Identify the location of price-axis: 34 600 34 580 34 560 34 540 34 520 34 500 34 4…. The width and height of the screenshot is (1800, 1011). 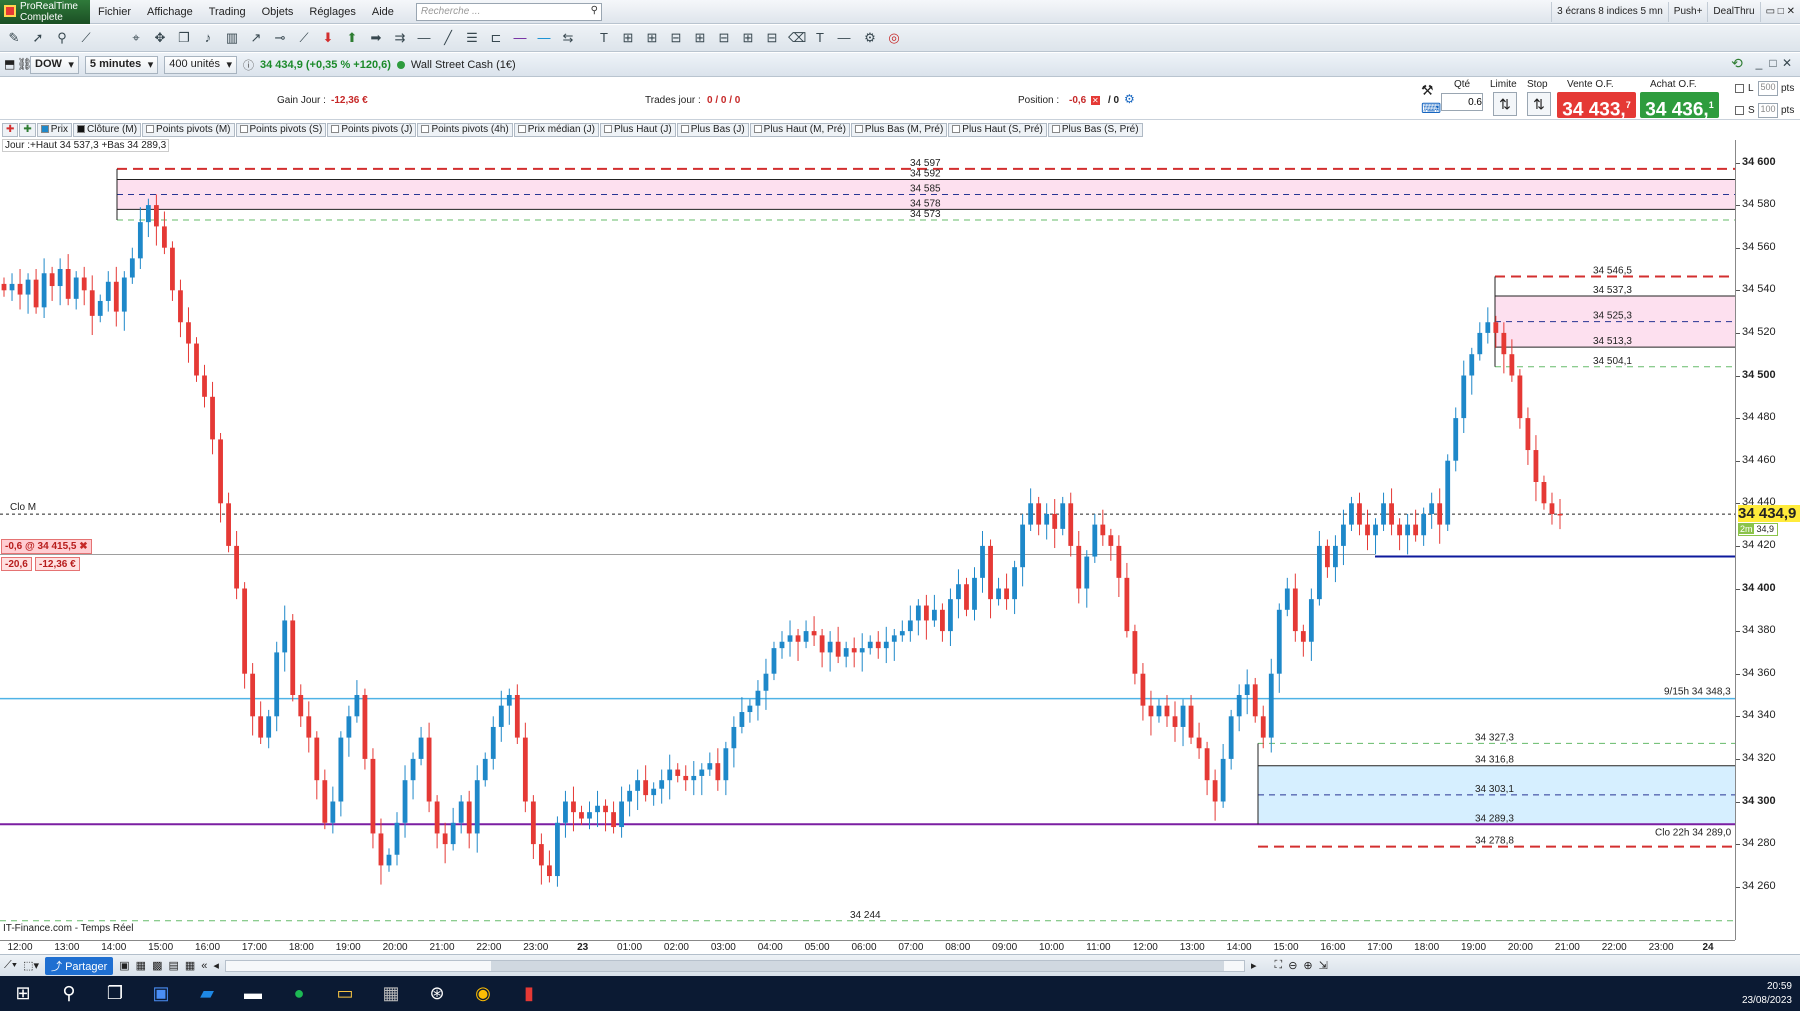
(1767, 540).